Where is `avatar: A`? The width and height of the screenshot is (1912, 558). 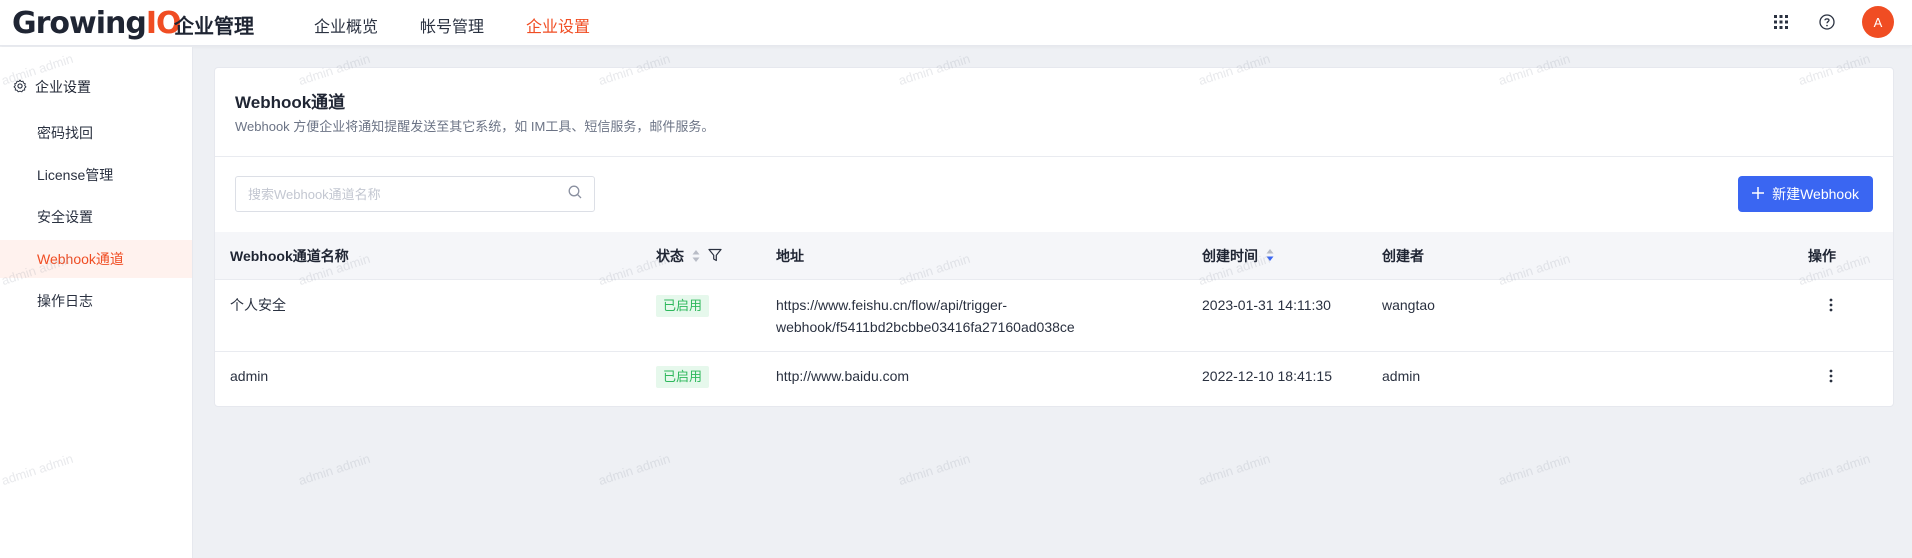 avatar: A is located at coordinates (1878, 22).